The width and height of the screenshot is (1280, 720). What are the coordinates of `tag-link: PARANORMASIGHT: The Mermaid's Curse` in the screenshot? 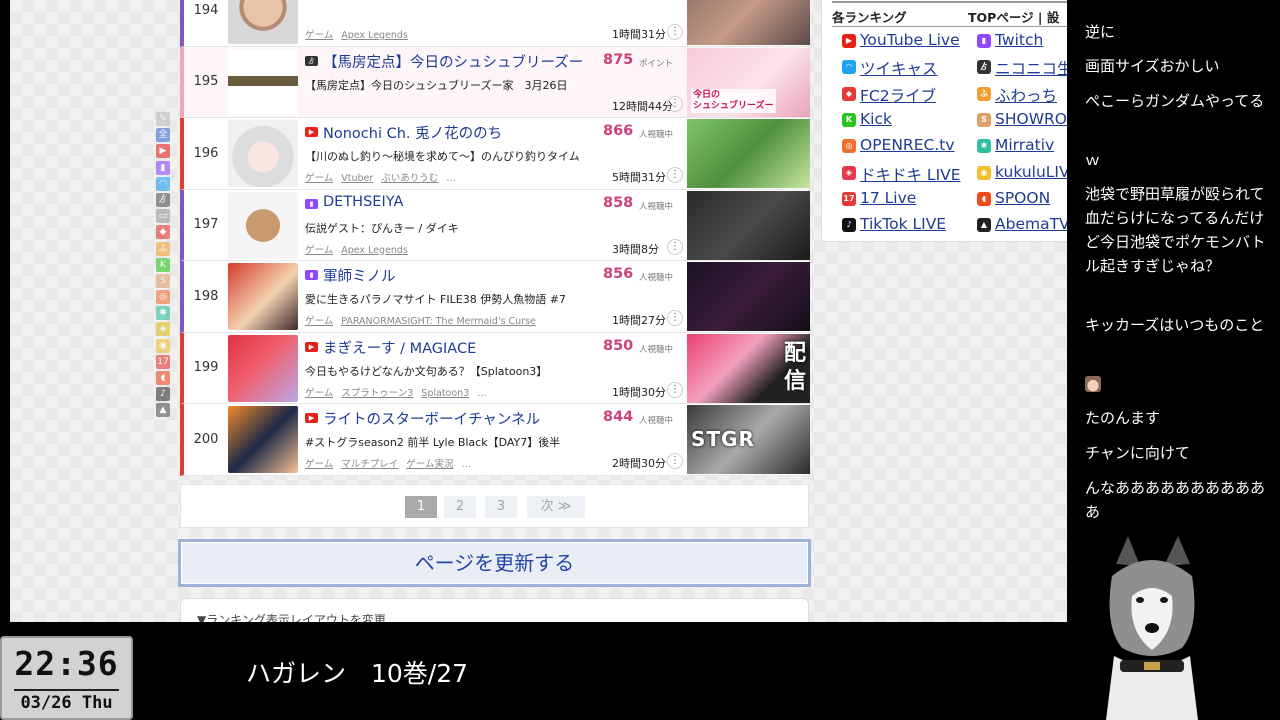 It's located at (438, 321).